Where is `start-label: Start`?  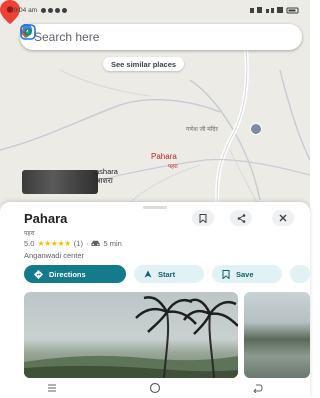
start-label: Start is located at coordinates (167, 274).